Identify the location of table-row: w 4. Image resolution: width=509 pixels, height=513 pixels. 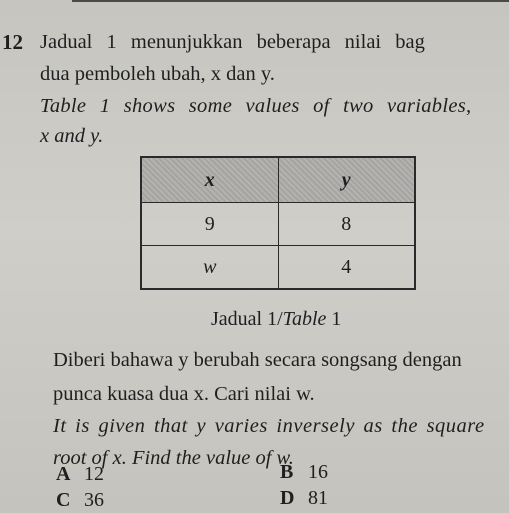
(278, 267).